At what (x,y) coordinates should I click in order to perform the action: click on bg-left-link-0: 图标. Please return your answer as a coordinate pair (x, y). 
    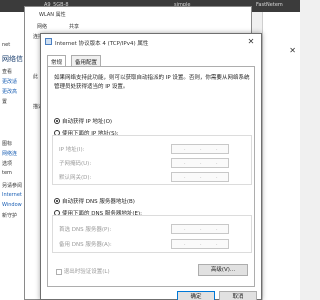
    Looking at the image, I should click on (7, 143).